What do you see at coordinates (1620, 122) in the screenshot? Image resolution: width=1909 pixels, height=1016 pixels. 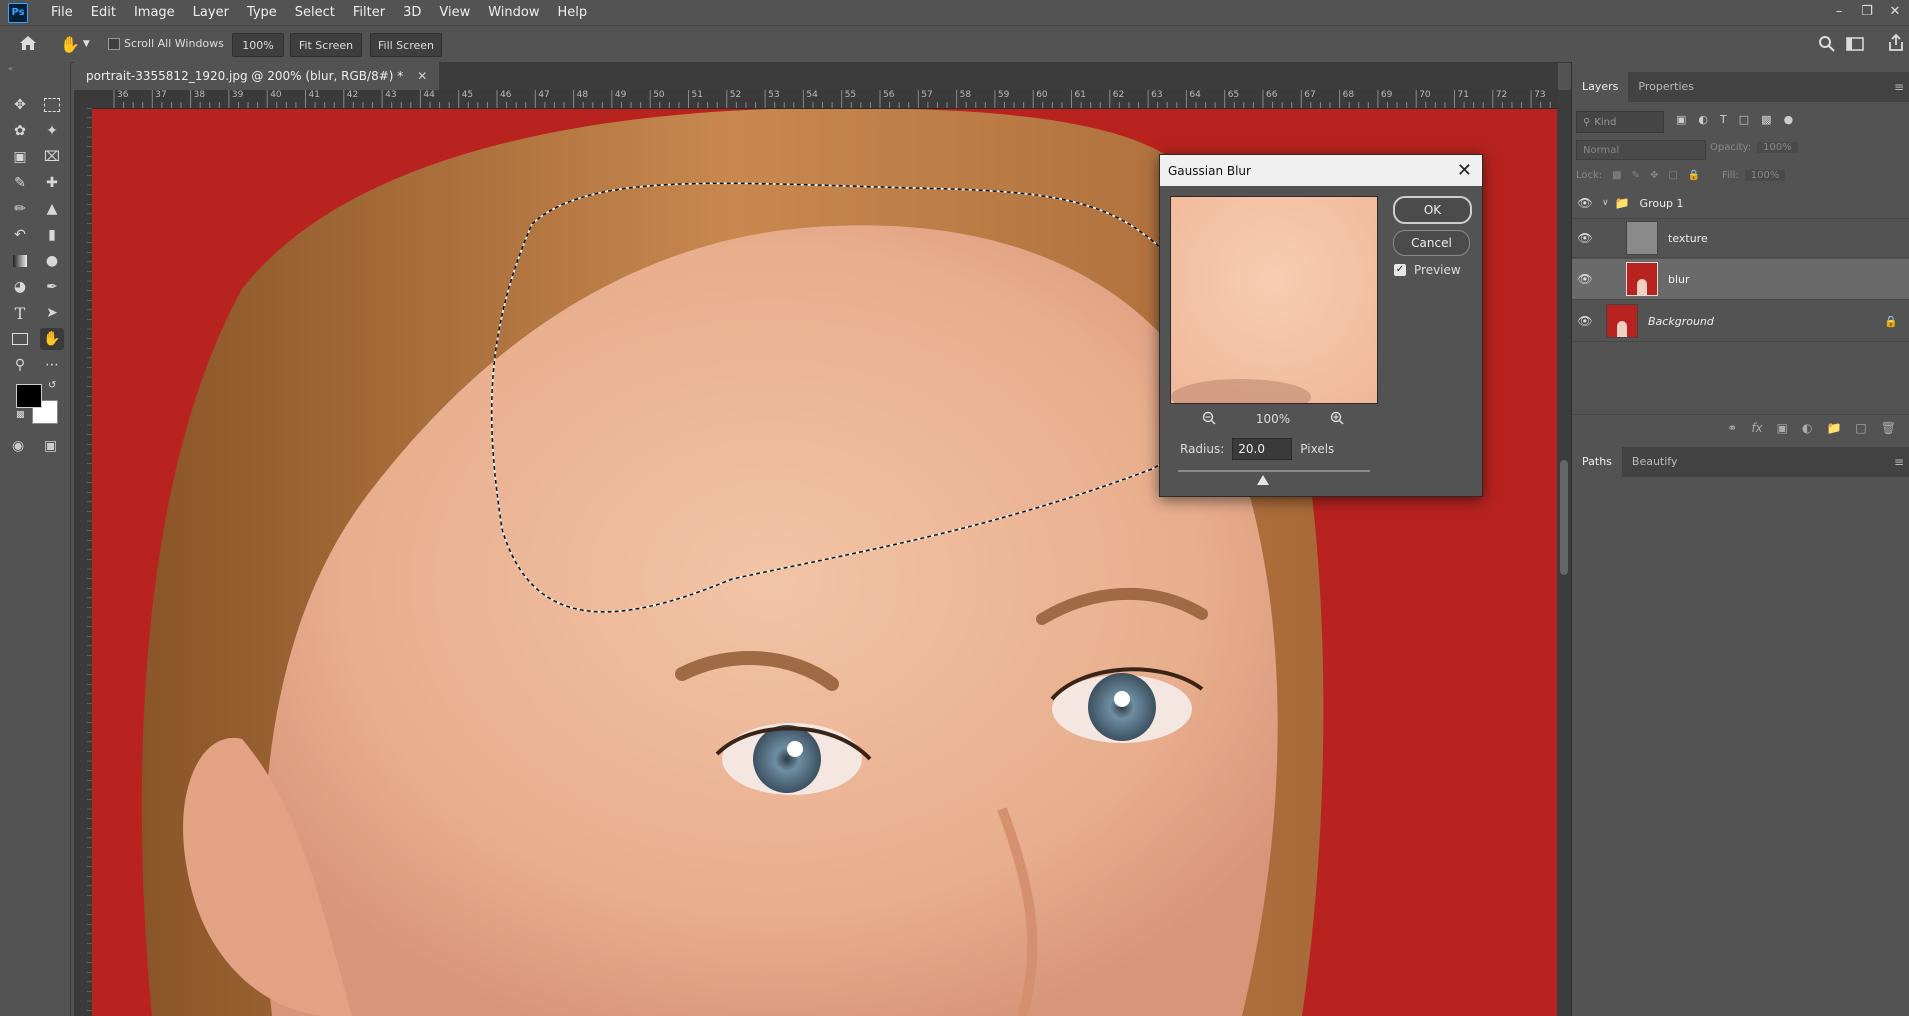 I see `layer-filter-kind: ⚲ Kind` at bounding box center [1620, 122].